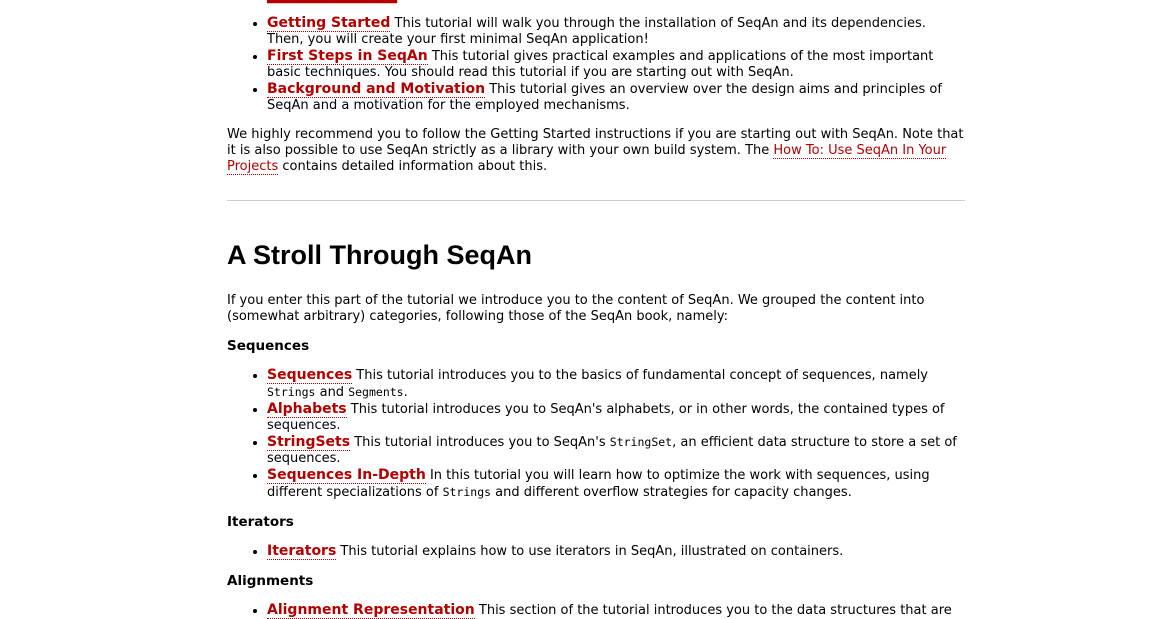 The width and height of the screenshot is (1172, 619). What do you see at coordinates (641, 442) in the screenshot?
I see `code-stringset: StringSet` at bounding box center [641, 442].